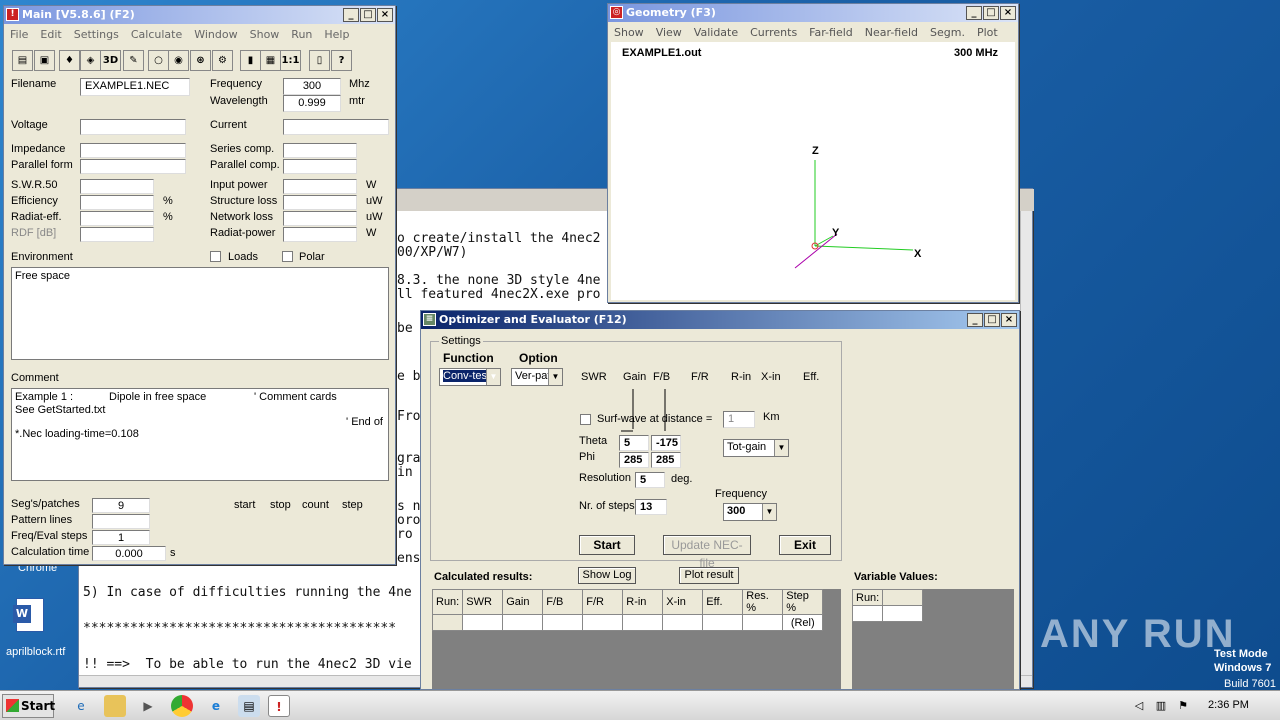 Image resolution: width=1280 pixels, height=720 pixels. I want to click on main-titlebar: ! Main [V5.8.6] (F2) _ □ ×, so click(199, 15).